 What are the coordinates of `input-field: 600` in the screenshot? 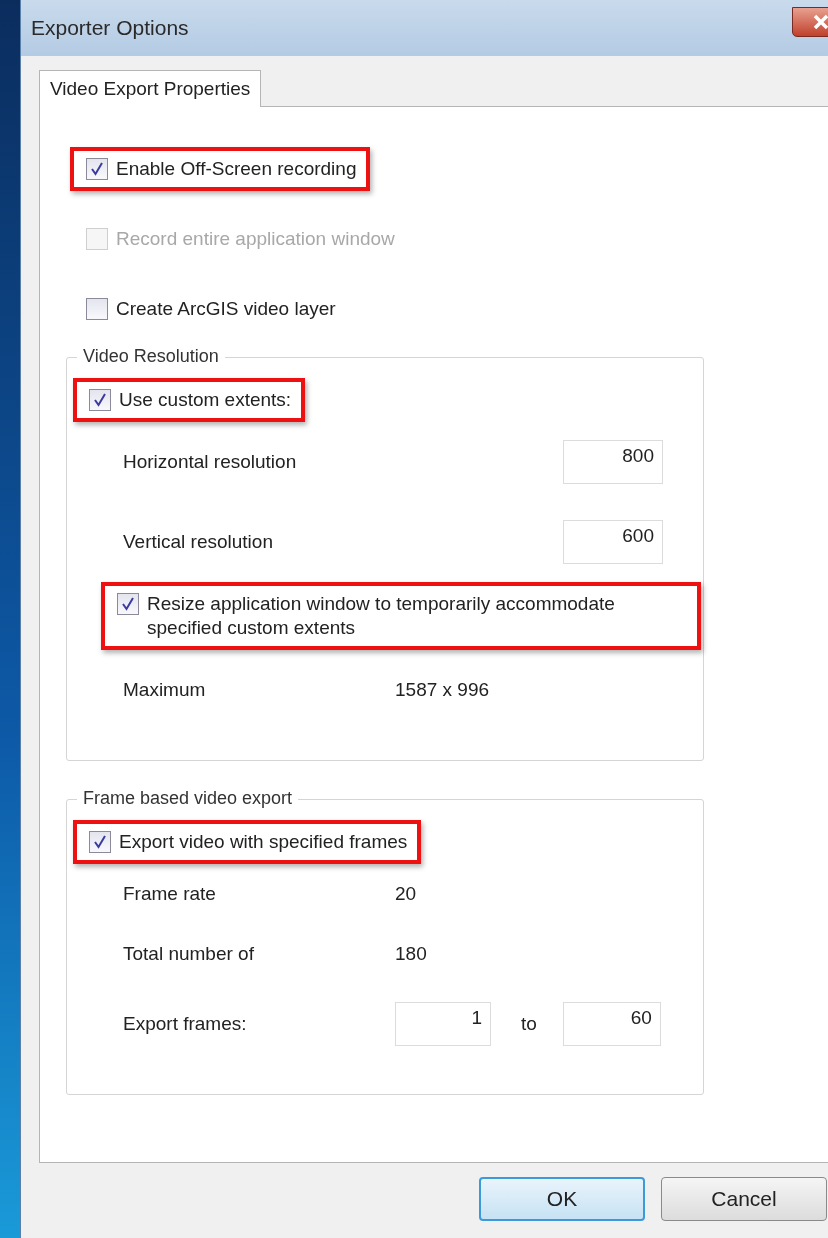 It's located at (613, 542).